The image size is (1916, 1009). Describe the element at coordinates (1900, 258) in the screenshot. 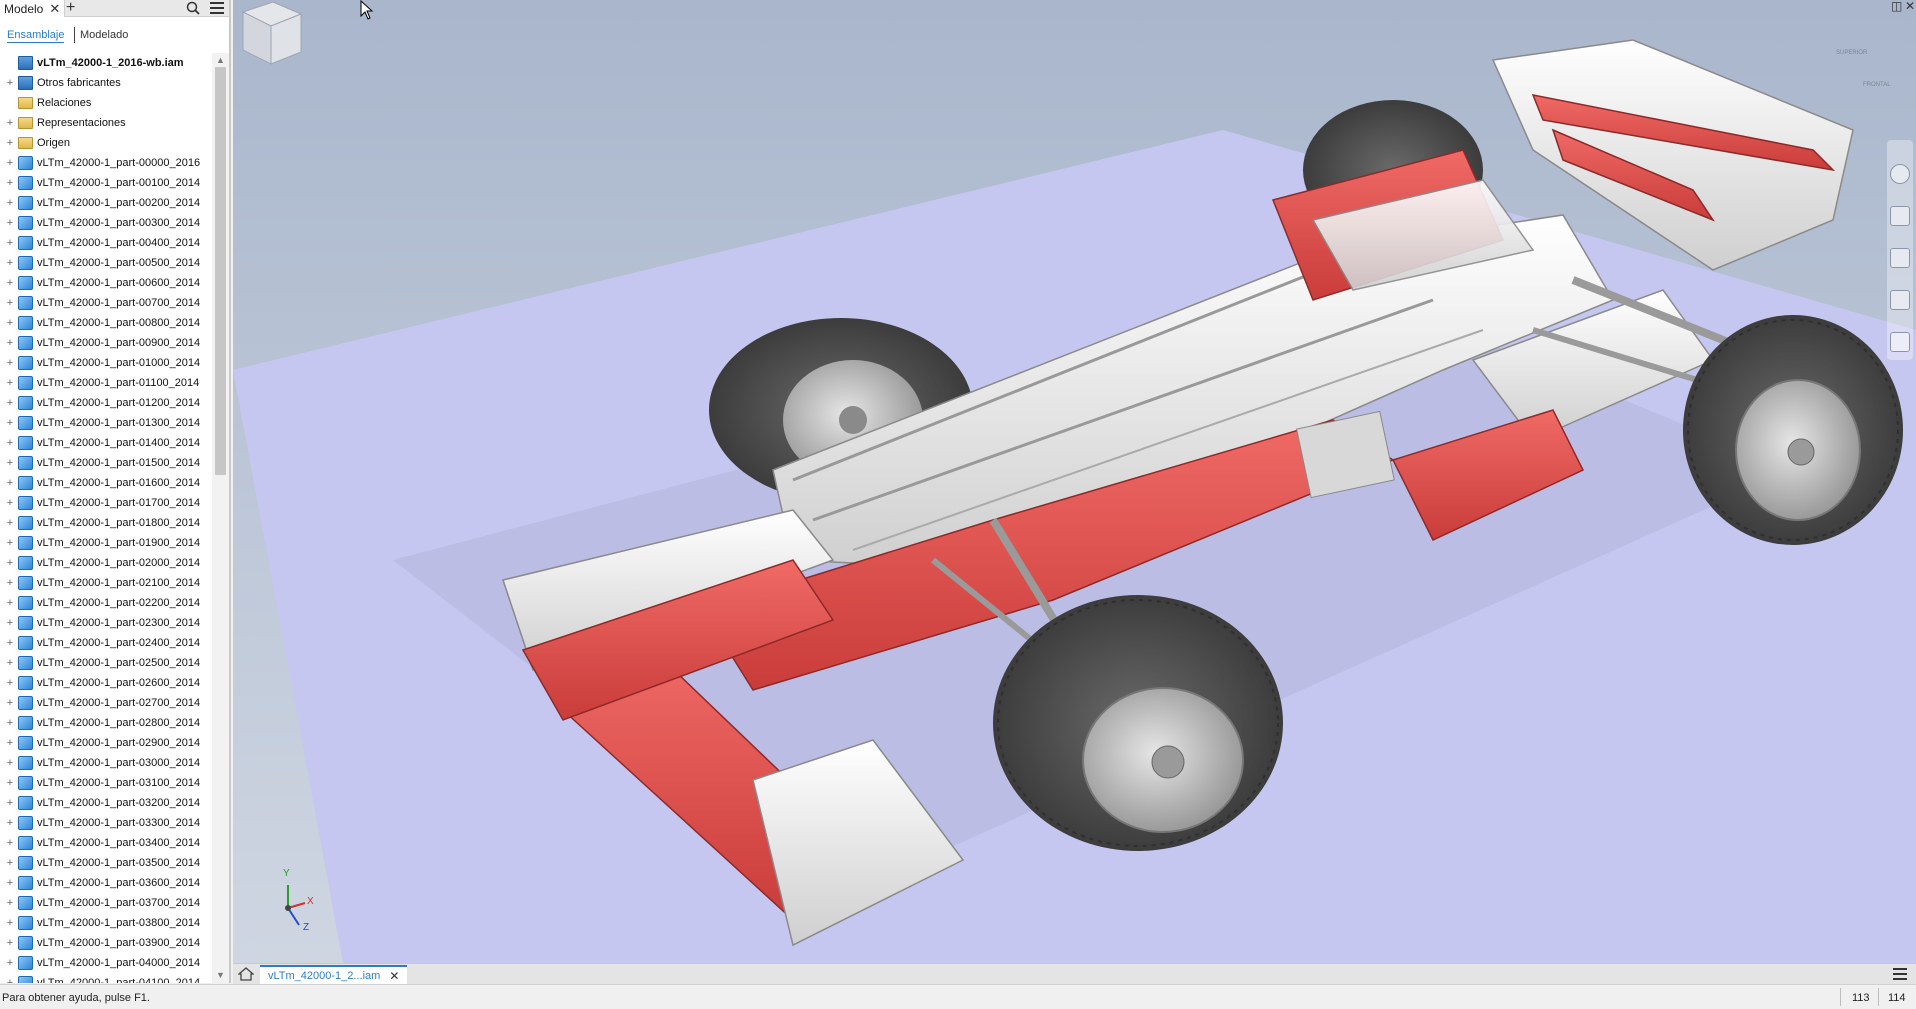

I see `zoom-icon` at that location.